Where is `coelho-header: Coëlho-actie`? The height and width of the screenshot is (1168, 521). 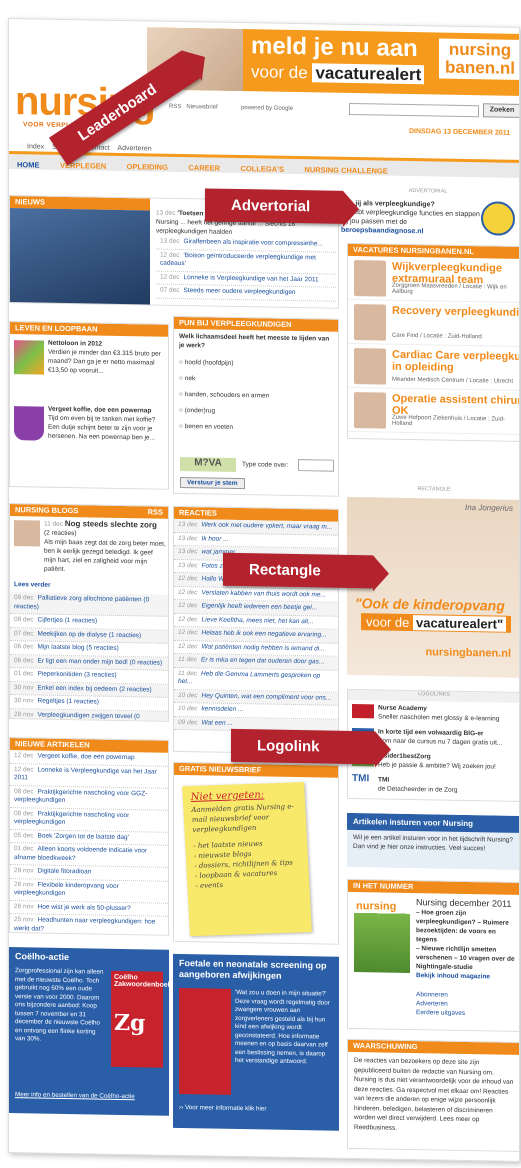
coelho-header: Coëlho-actie is located at coordinates (42, 957).